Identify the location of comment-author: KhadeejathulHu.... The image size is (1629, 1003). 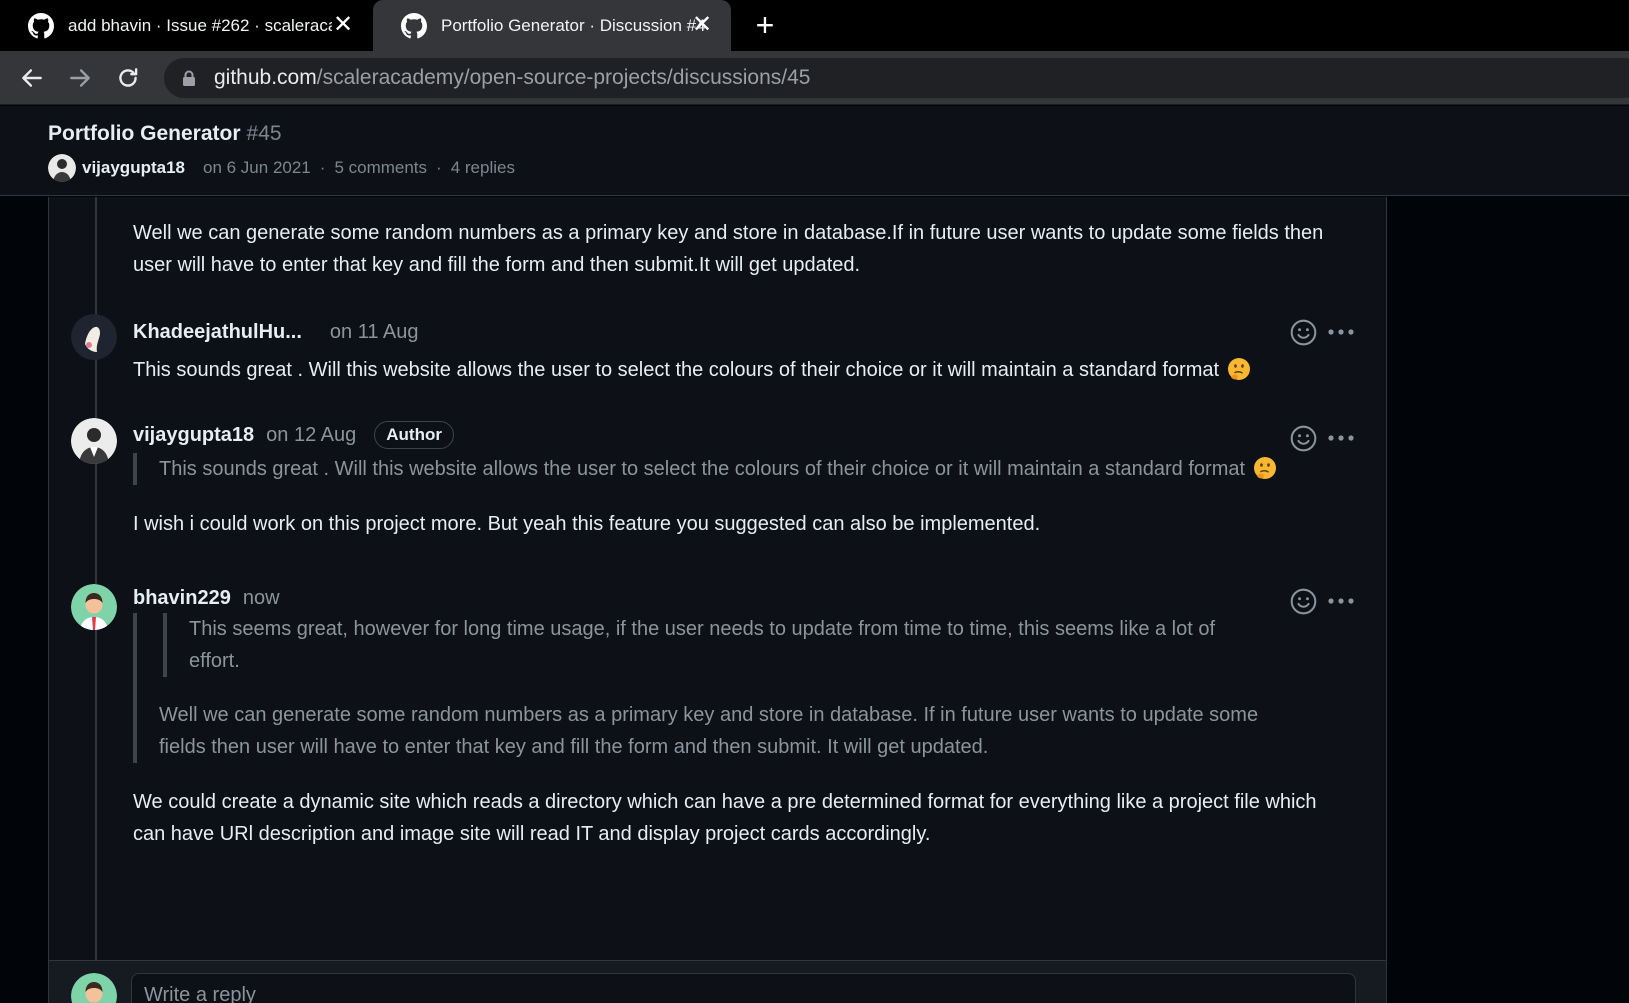
(217, 332).